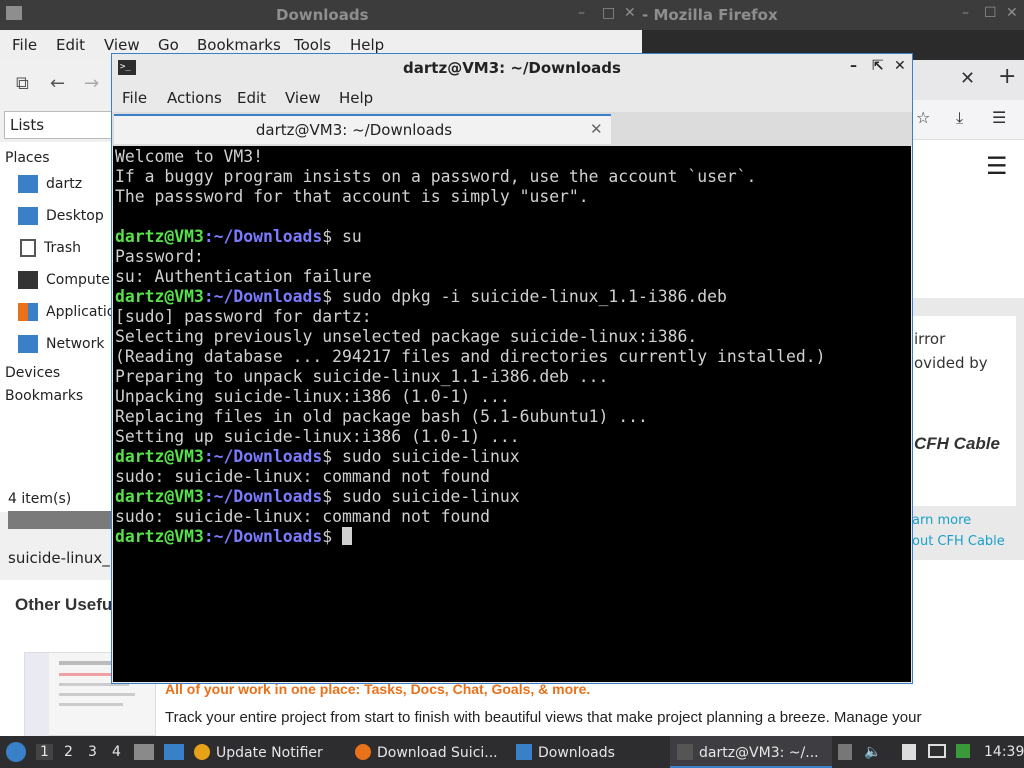 This screenshot has width=1024, height=768. Describe the element at coordinates (168, 45) in the screenshot. I see `fm-menu-go: Go` at that location.